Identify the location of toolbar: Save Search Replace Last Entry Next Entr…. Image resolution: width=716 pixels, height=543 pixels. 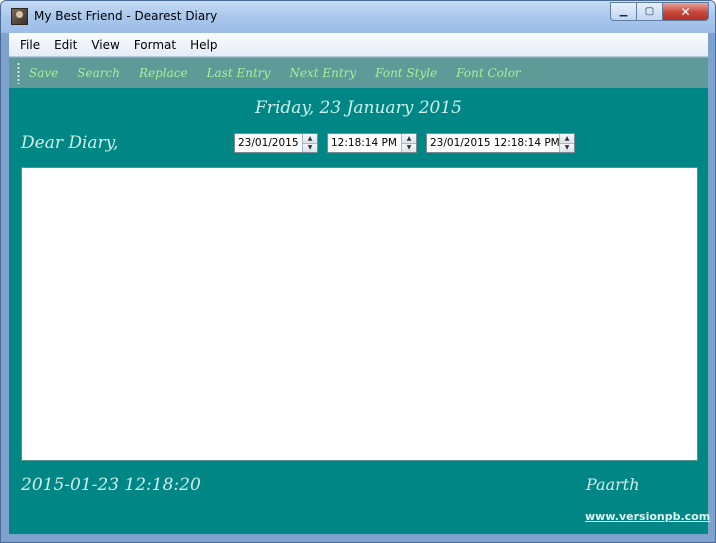
(358, 73).